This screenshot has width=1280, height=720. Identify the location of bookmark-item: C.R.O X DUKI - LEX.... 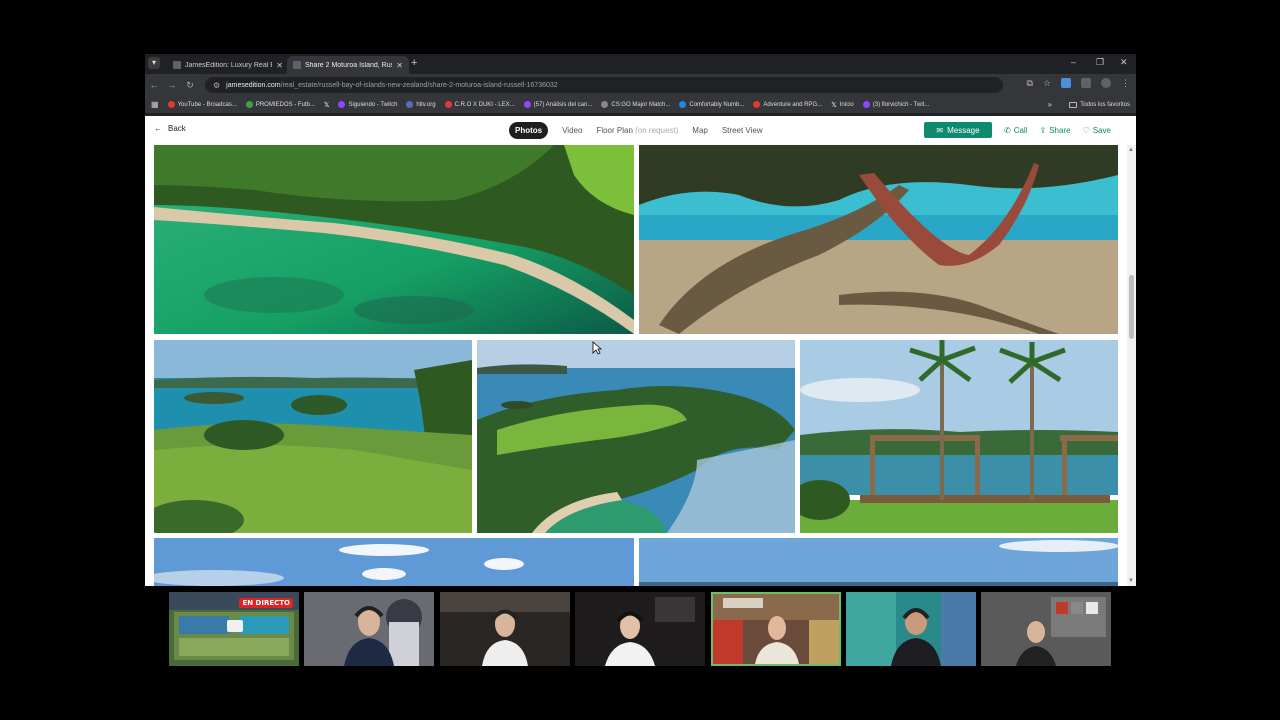
(479, 104).